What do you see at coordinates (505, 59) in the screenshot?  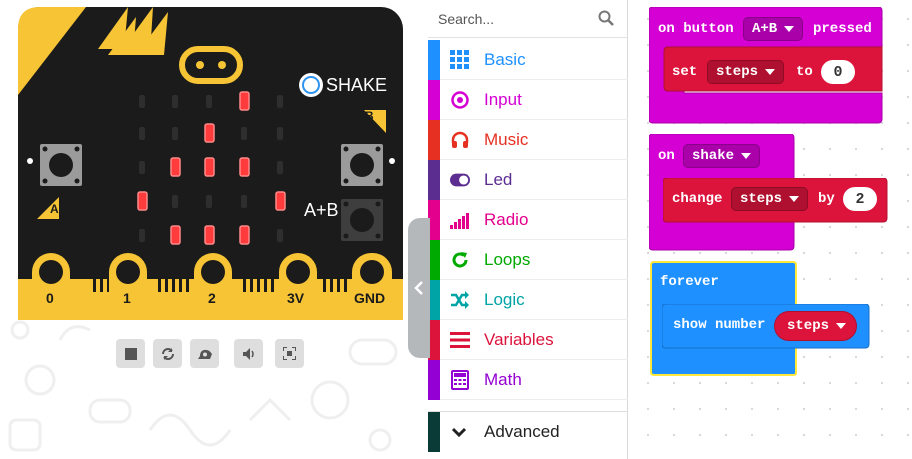 I see `category-label: Basic` at bounding box center [505, 59].